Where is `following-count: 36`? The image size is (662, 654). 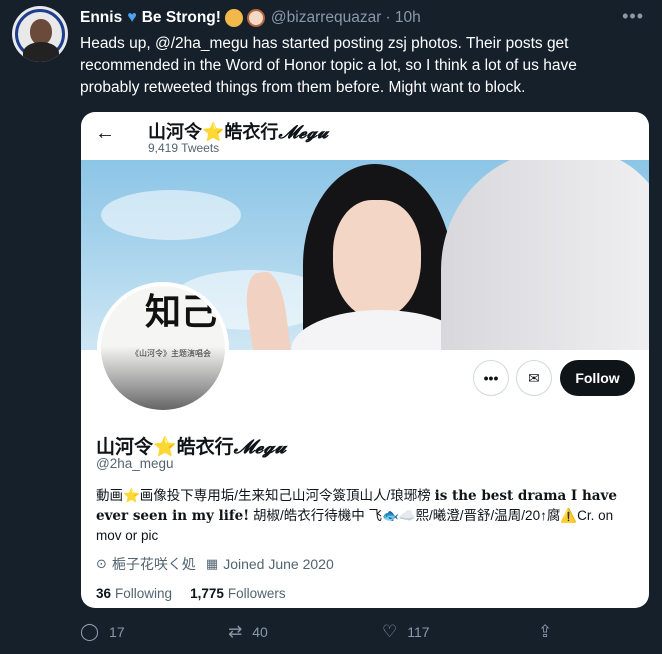 following-count: 36 is located at coordinates (104, 593).